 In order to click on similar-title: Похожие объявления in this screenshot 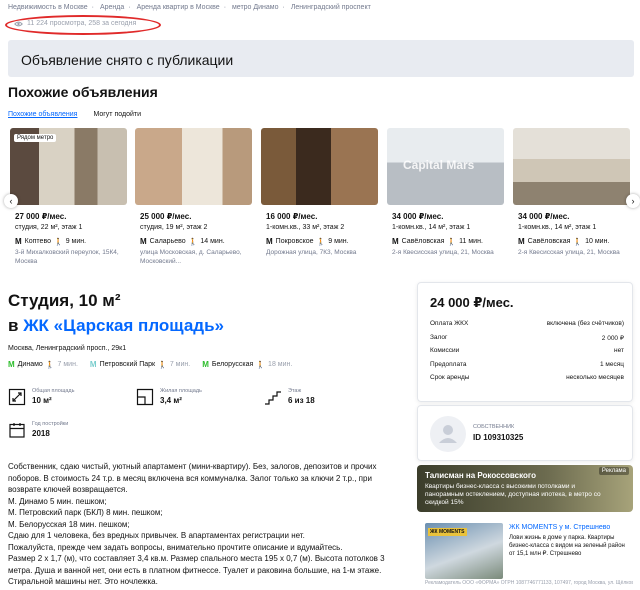, I will do `click(83, 92)`.